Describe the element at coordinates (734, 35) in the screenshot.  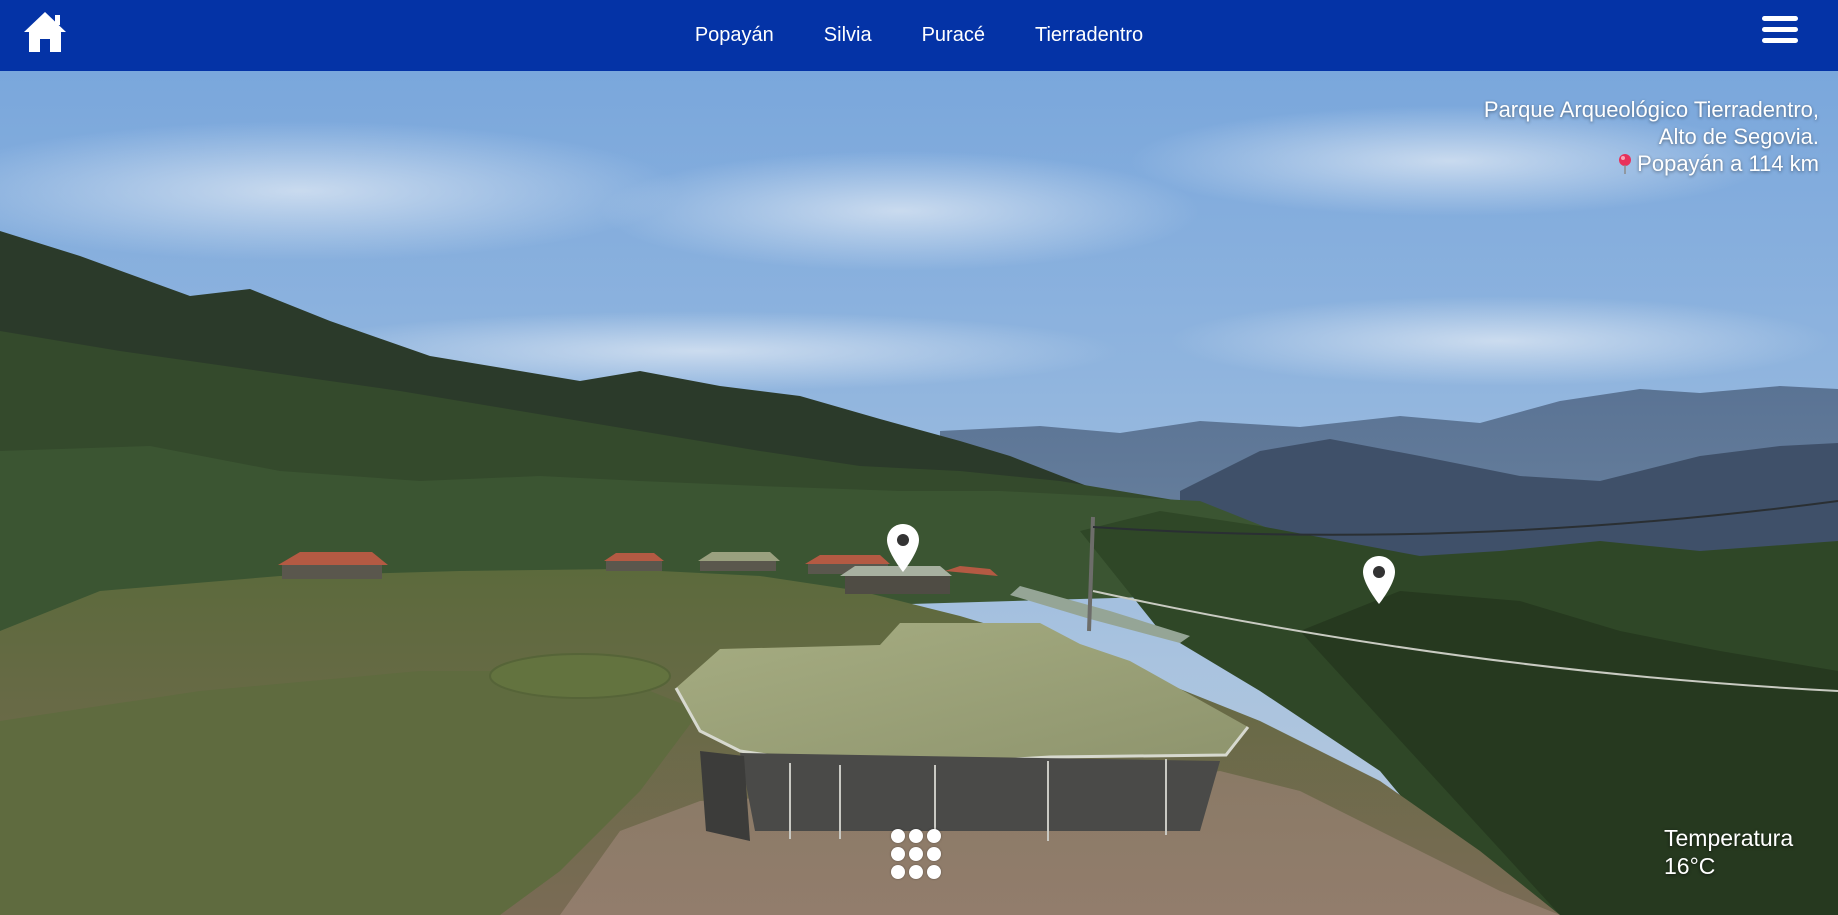
I see `nav-link-popayan: Popayán` at that location.